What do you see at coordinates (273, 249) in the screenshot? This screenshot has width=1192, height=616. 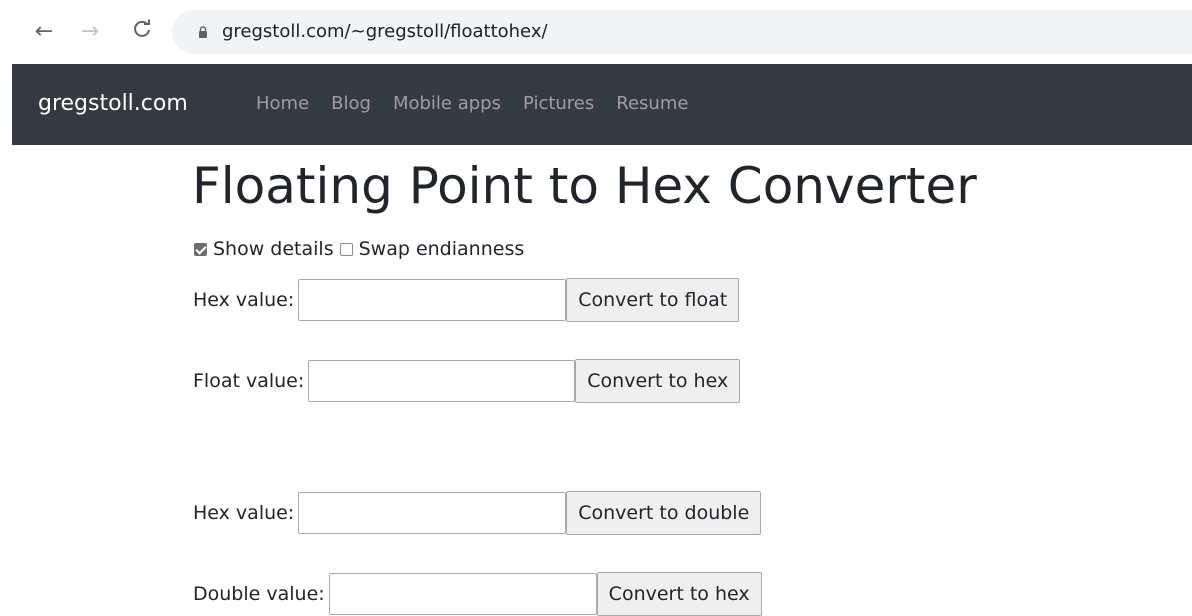 I see `show-details-label: Show details` at bounding box center [273, 249].